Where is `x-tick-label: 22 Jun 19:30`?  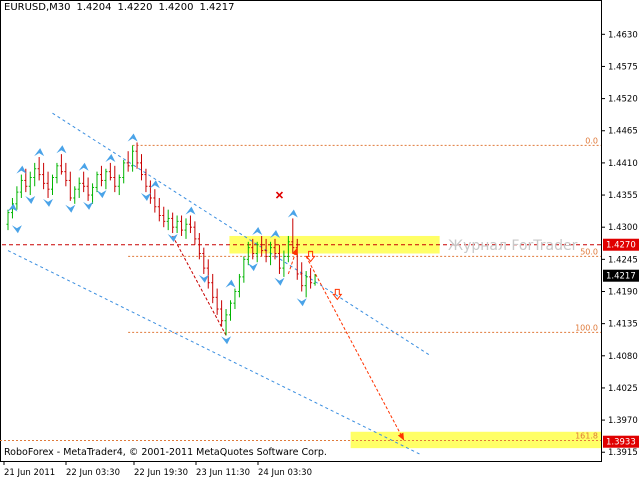
x-tick-label: 22 Jun 19:30 is located at coordinates (161, 473).